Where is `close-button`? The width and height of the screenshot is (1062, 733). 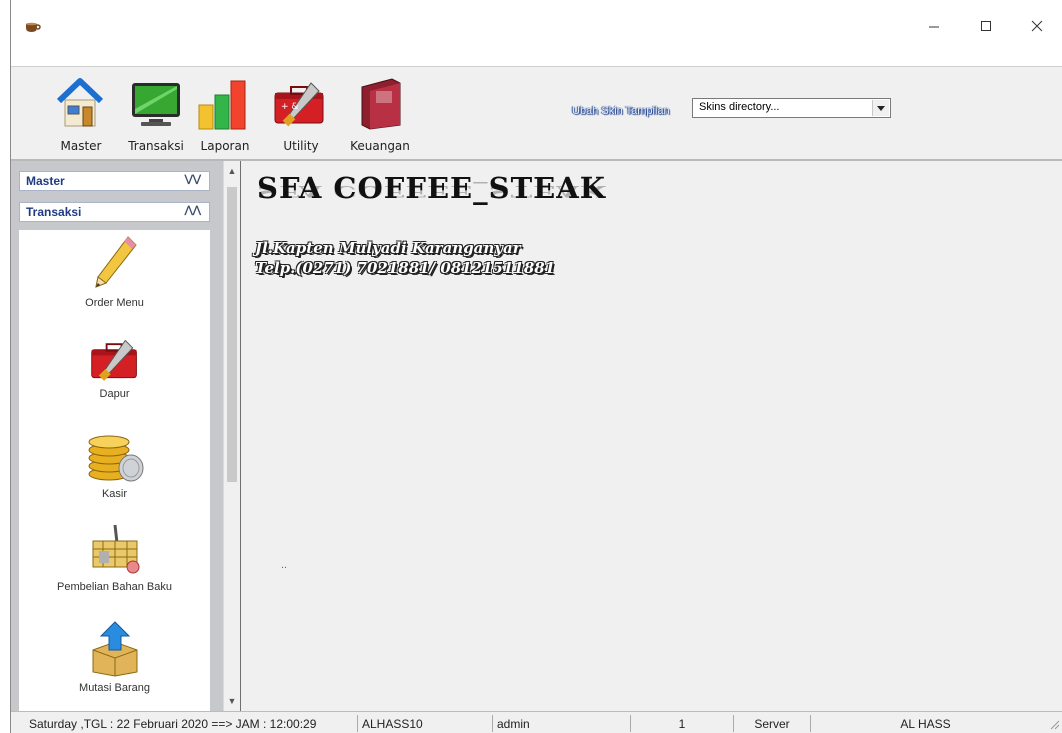
close-button is located at coordinates (1037, 26).